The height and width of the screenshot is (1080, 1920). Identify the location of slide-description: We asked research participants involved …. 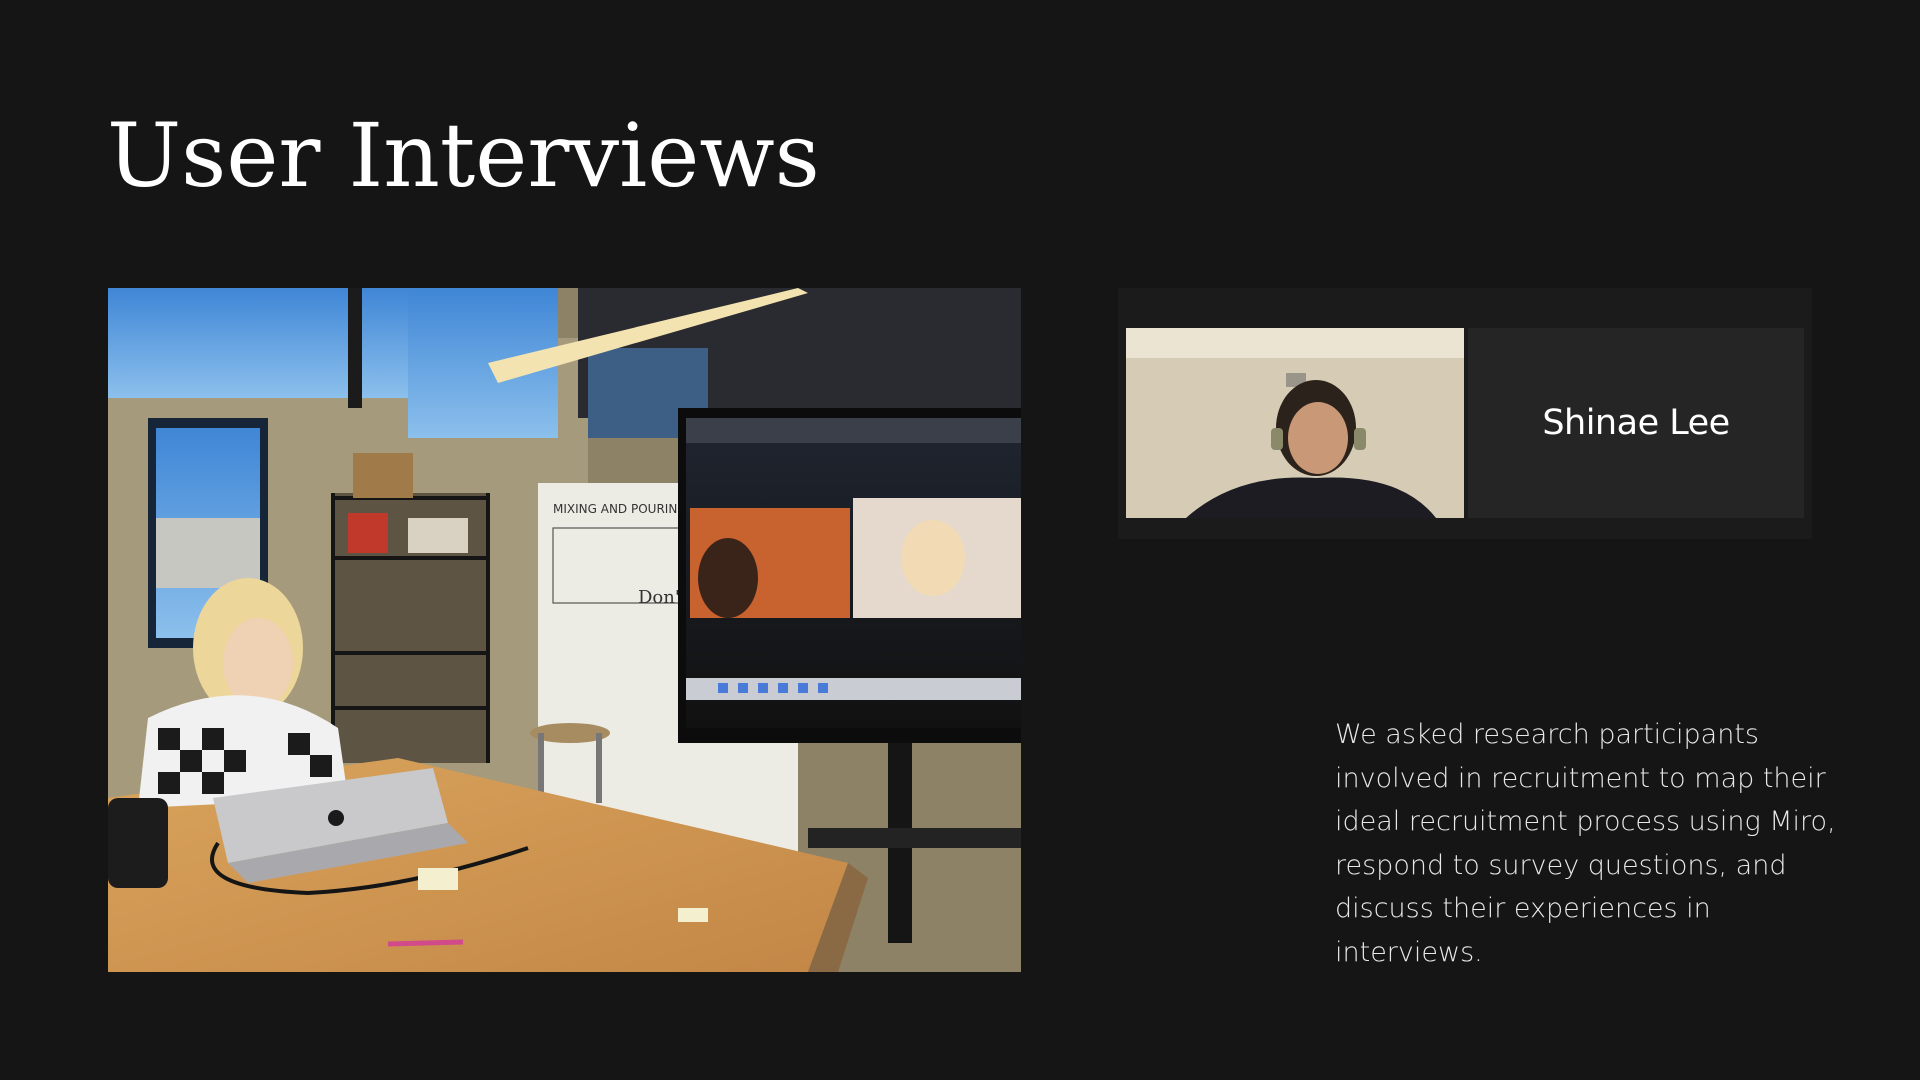
(1585, 843).